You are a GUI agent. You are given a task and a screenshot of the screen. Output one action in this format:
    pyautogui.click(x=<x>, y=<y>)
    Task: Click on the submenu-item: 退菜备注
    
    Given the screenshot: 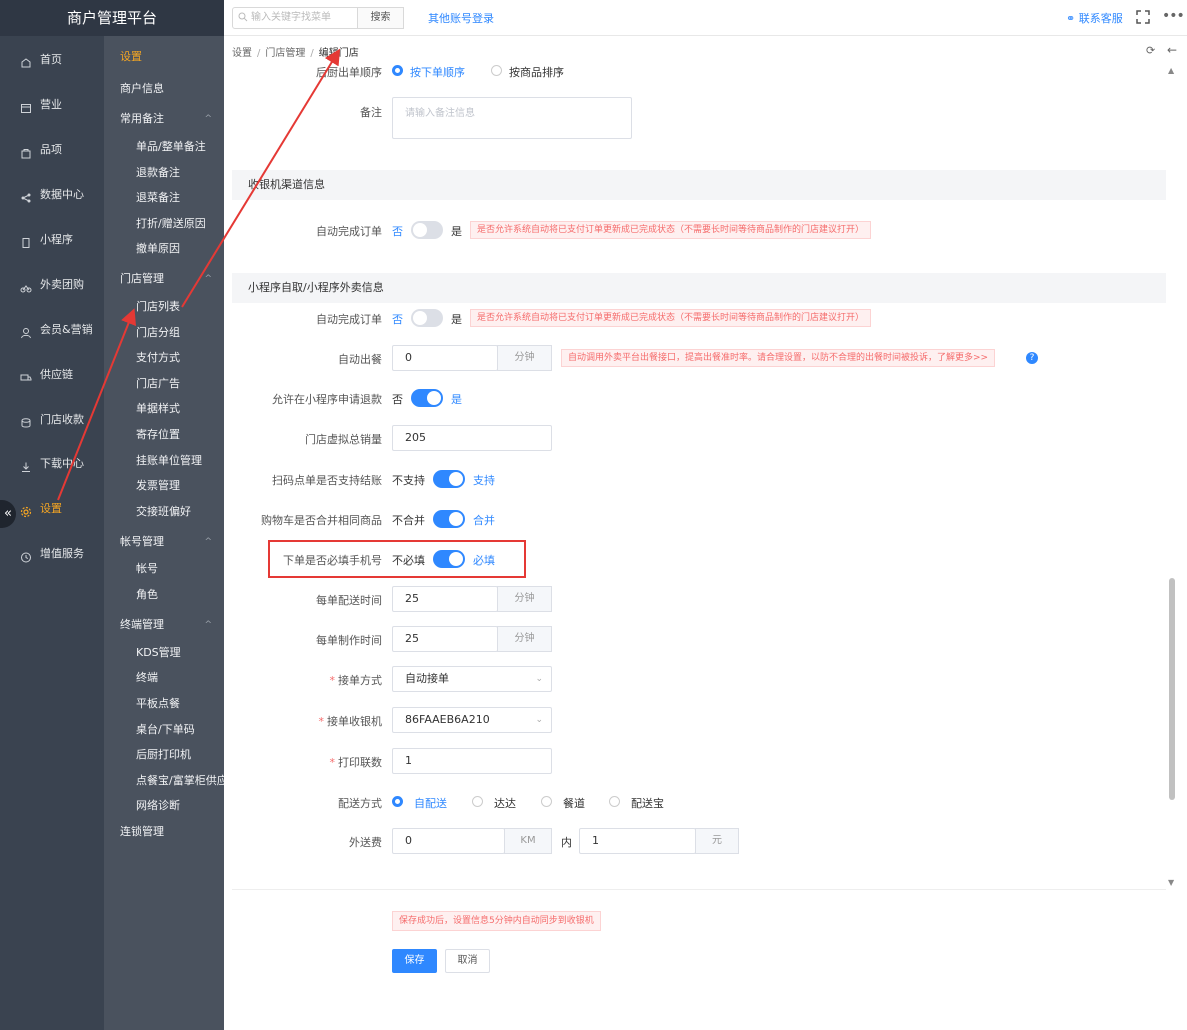 What is the action you would take?
    pyautogui.click(x=164, y=198)
    